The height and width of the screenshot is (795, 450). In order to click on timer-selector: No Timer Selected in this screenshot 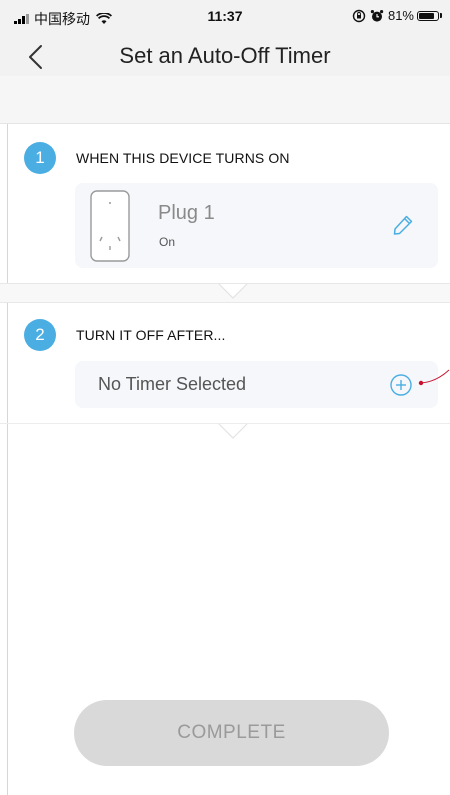, I will do `click(256, 384)`.